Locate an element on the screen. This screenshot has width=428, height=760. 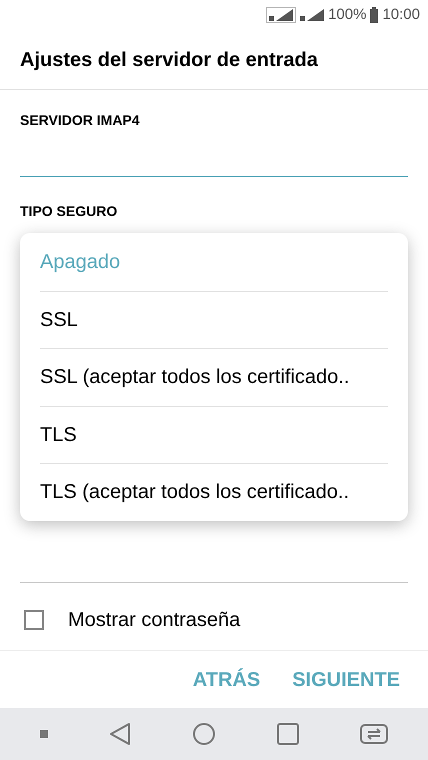
back-icon is located at coordinates (120, 734).